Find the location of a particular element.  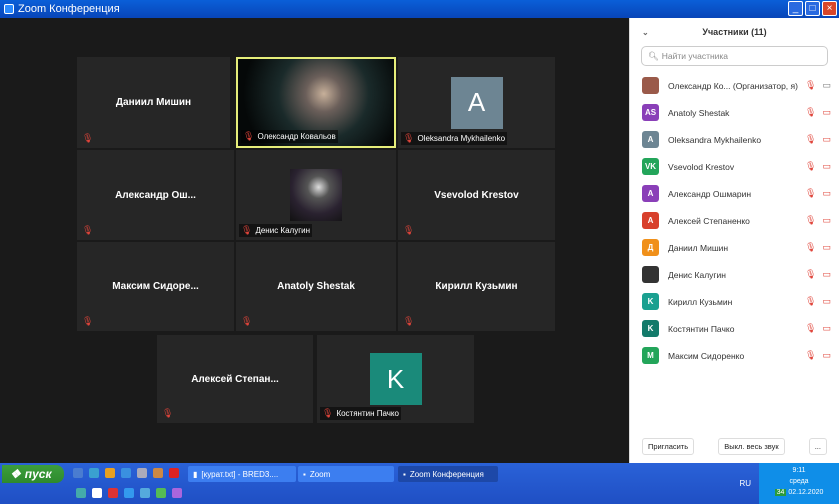

tile-label: 🎙︎ Oleksandra Mykhailenko is located at coordinates (454, 138).